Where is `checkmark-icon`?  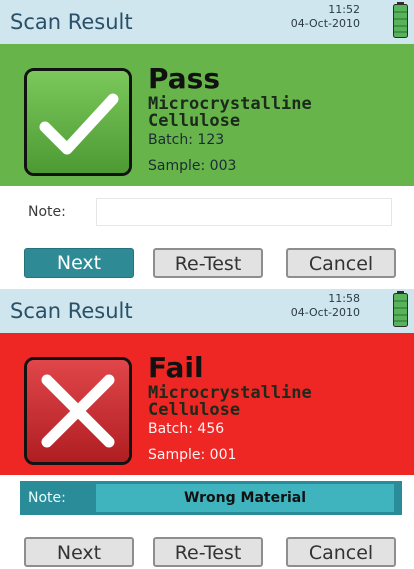
checkmark-icon is located at coordinates (78, 122).